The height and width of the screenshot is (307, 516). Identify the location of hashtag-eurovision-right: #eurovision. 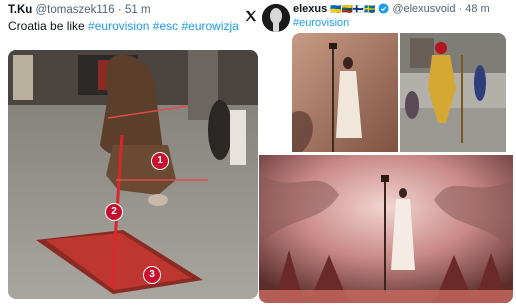
(321, 23).